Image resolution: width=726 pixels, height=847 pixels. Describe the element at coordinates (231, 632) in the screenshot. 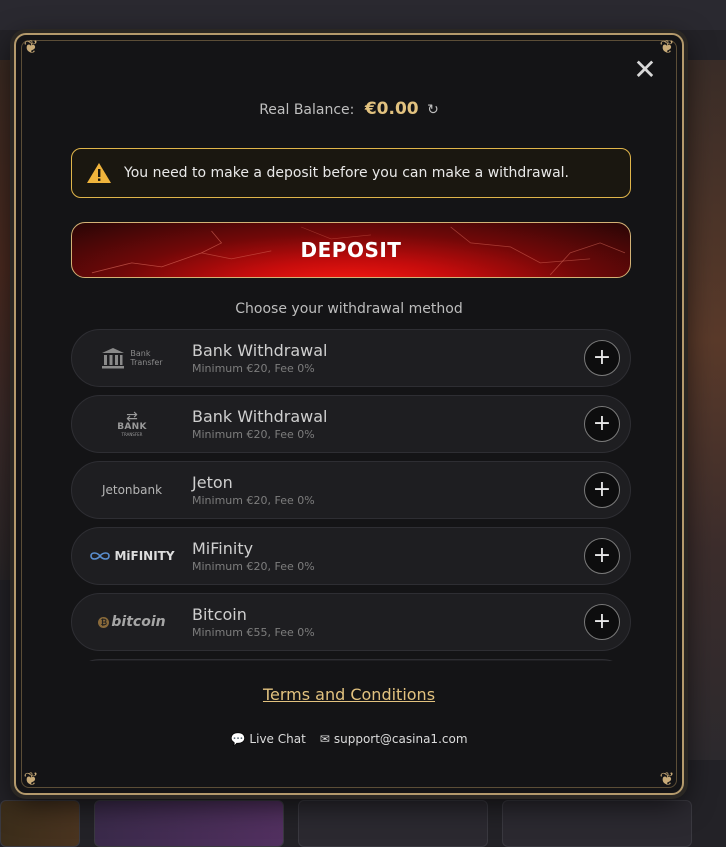

I see `method-minimum: Minimum €55,` at that location.